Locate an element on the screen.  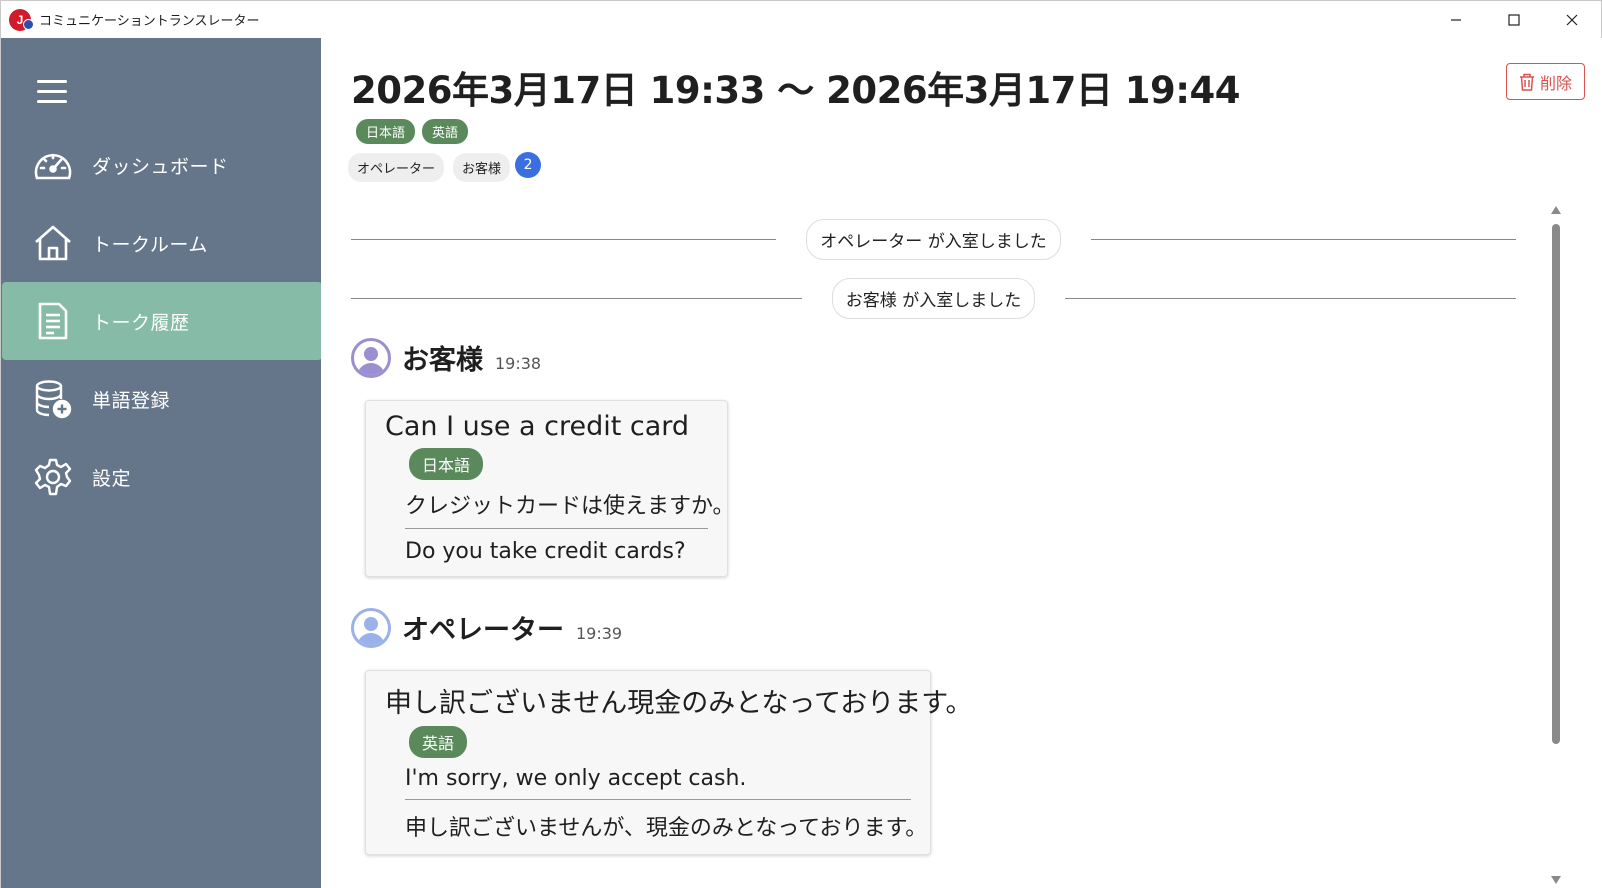
hamburger-menu-button is located at coordinates (52, 92).